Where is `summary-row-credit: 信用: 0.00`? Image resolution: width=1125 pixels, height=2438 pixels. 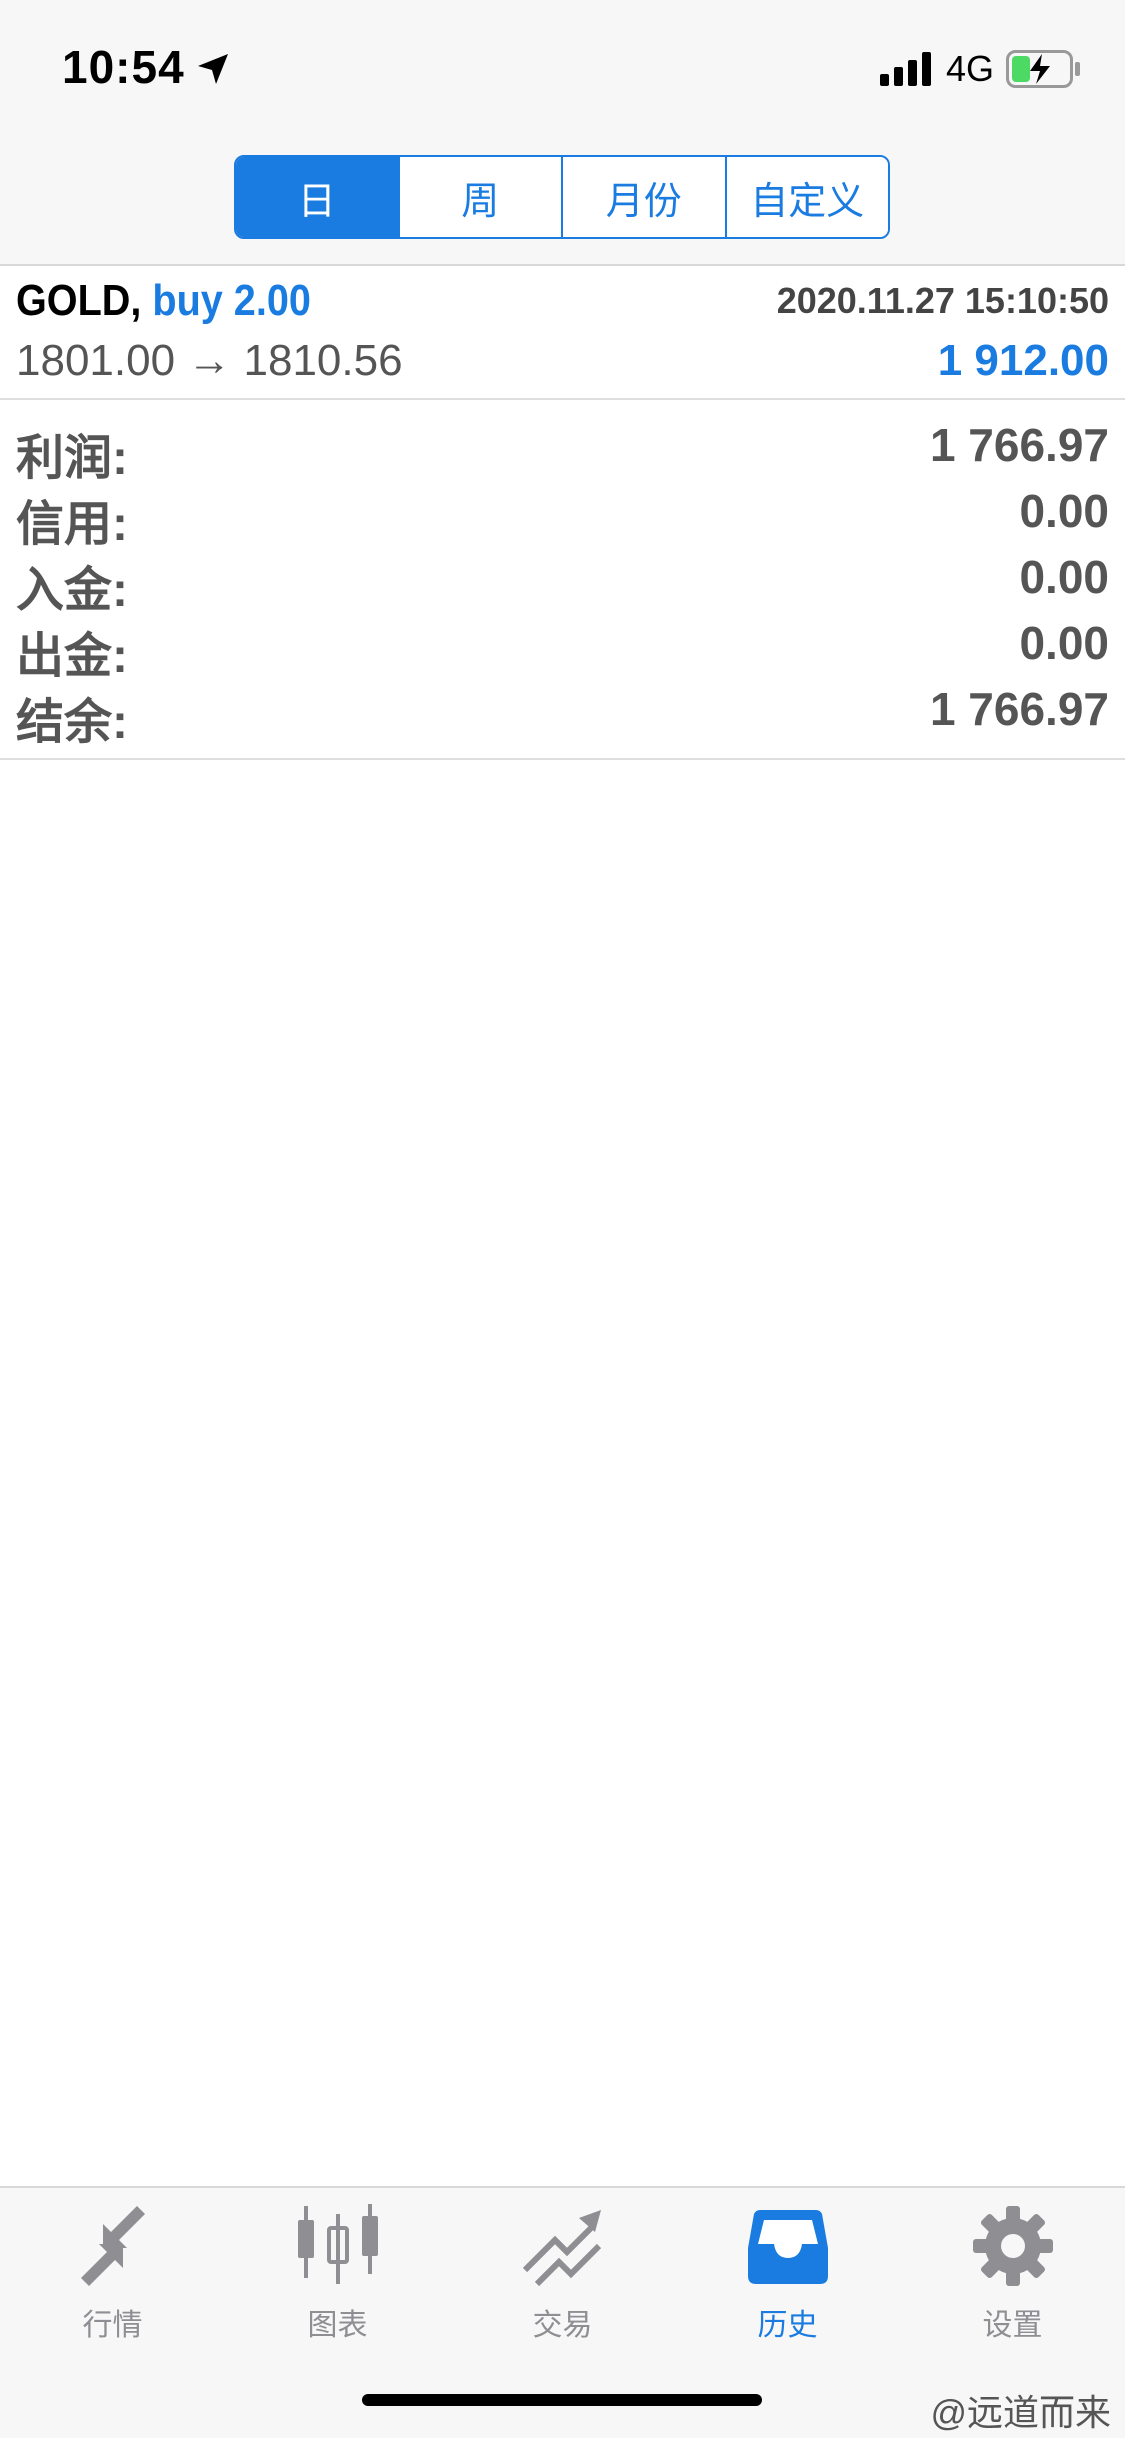
summary-row-credit: 信用: 0.00 is located at coordinates (562, 517).